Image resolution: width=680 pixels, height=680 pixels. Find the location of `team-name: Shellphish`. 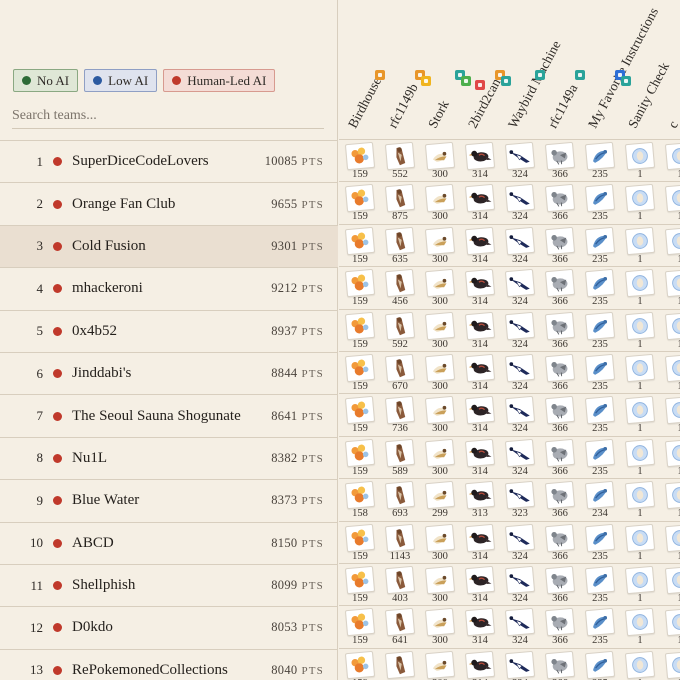

team-name: Shellphish is located at coordinates (103, 585).